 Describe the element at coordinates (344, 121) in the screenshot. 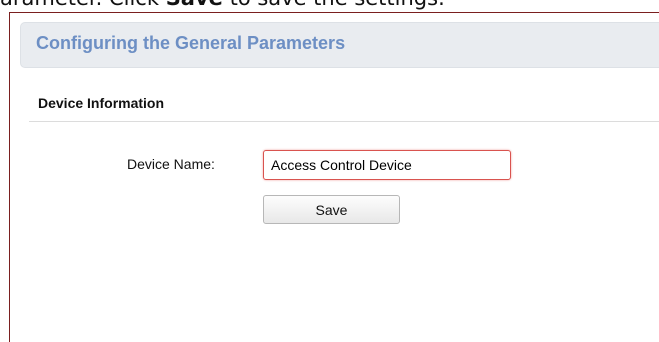

I see `section-divider` at that location.